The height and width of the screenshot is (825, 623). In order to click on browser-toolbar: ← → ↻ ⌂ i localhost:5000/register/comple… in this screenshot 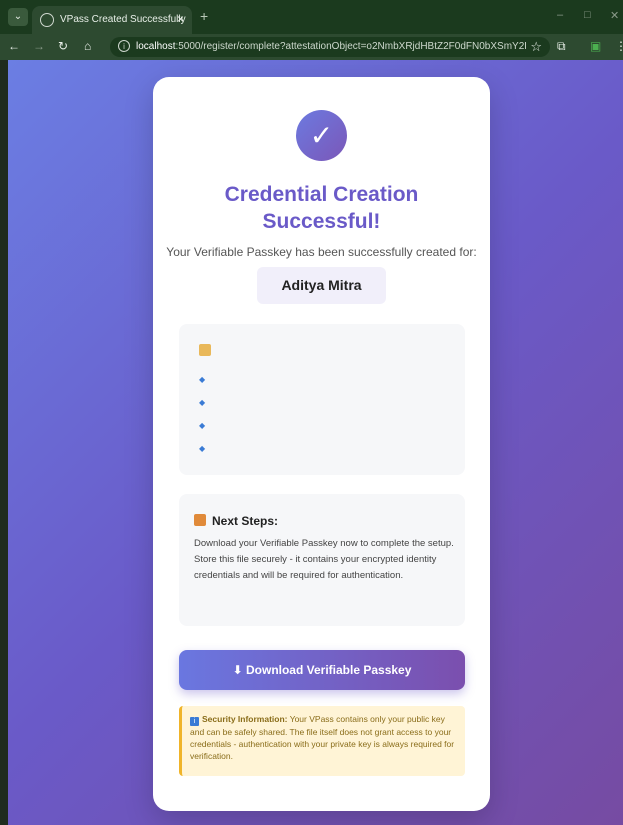, I will do `click(311, 47)`.